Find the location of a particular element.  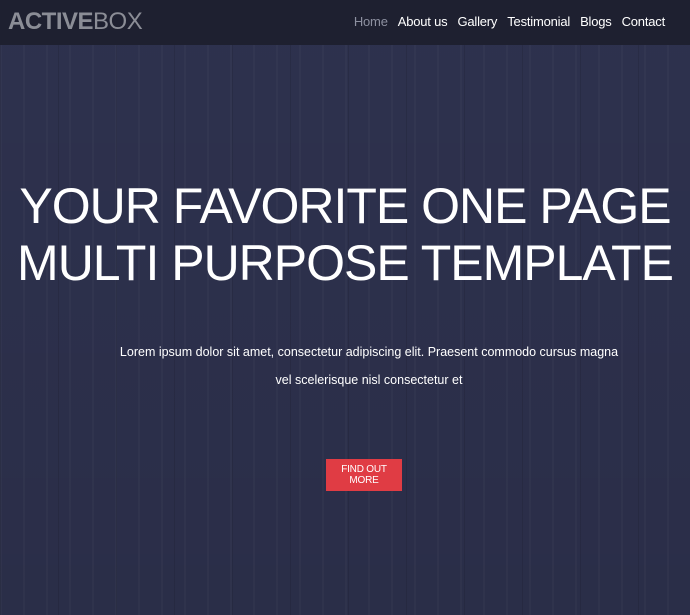

logo-bold-text: ACTIVE is located at coordinates (51, 21).